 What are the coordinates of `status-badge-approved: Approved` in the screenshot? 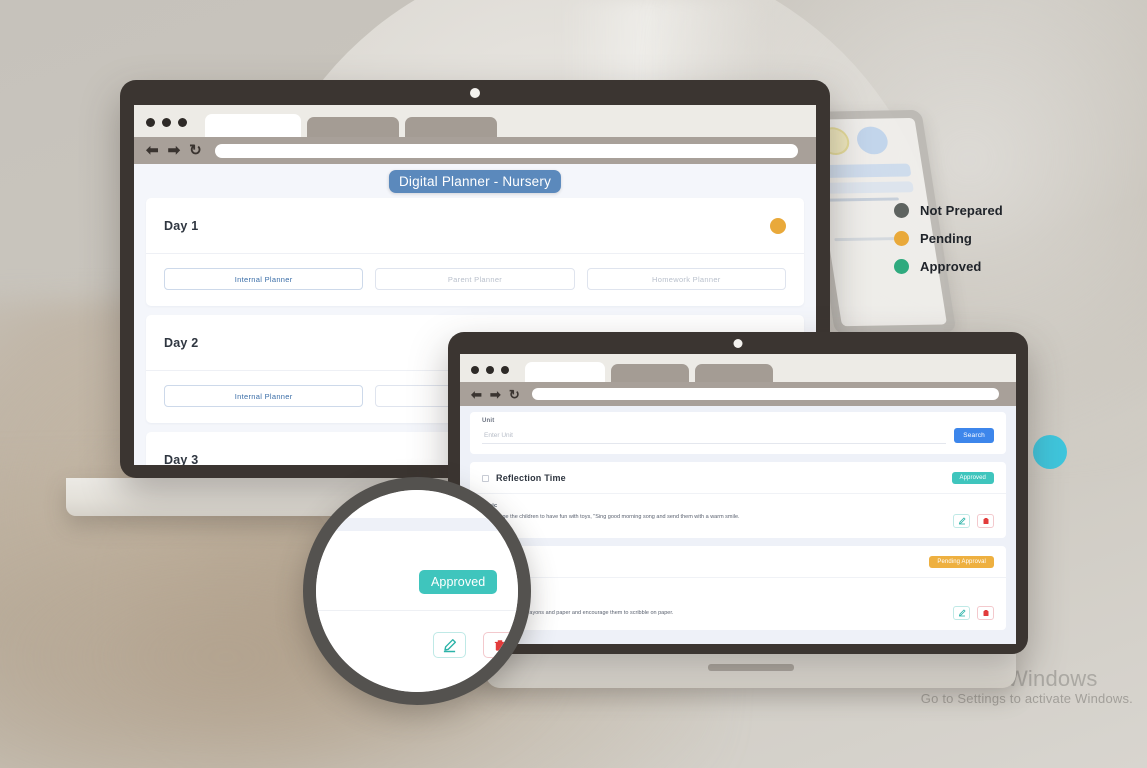 It's located at (972, 478).